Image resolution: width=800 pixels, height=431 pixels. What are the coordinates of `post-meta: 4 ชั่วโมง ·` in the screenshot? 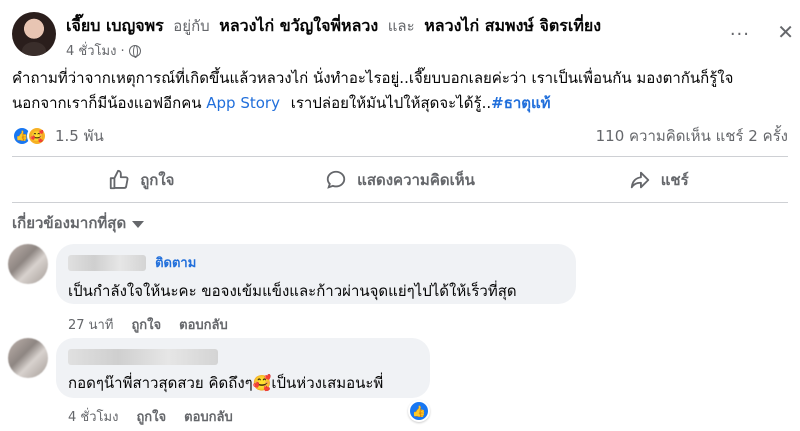 It's located at (103, 50).